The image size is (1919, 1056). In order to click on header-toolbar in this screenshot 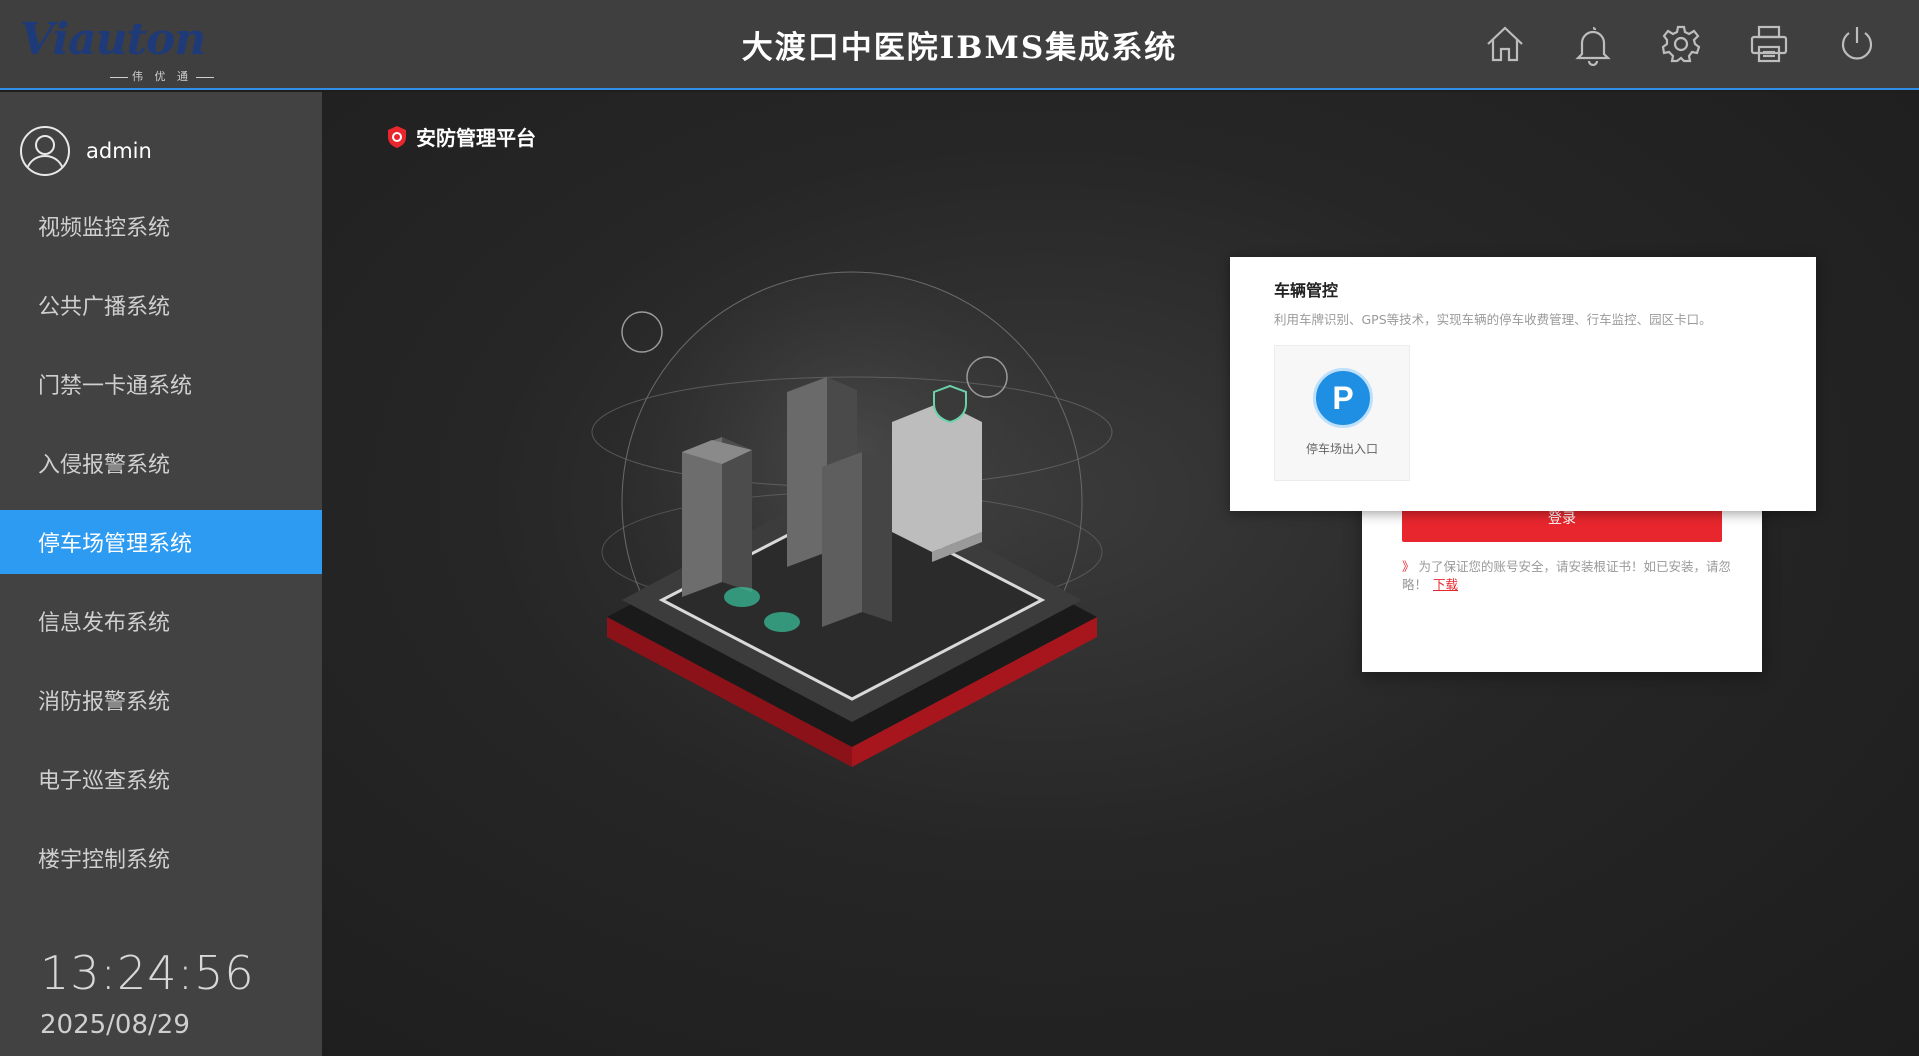, I will do `click(1681, 44)`.